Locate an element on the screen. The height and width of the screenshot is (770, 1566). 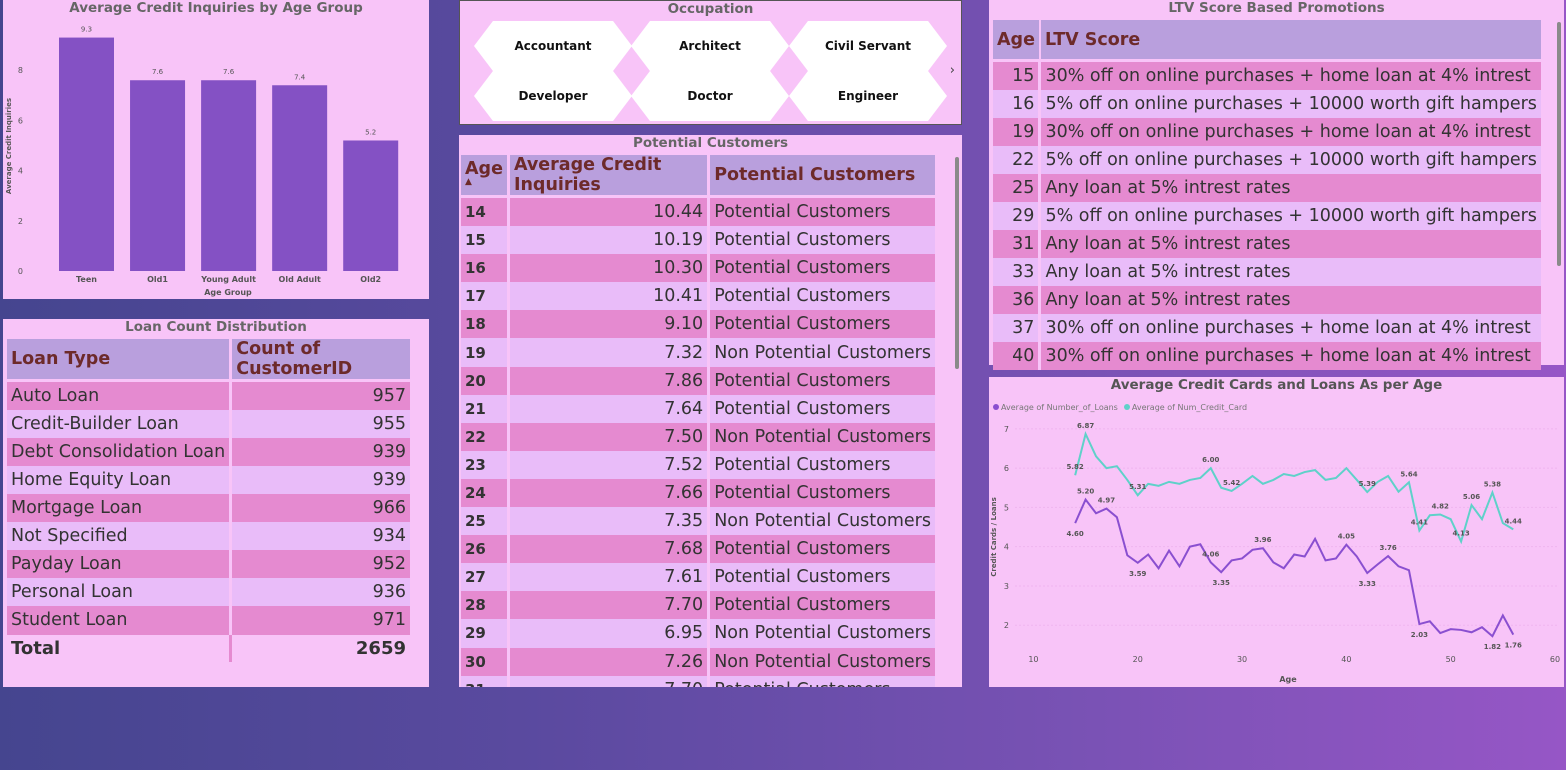
table-row: 29 6.95 Non Potential Customers is located at coordinates (698, 633).